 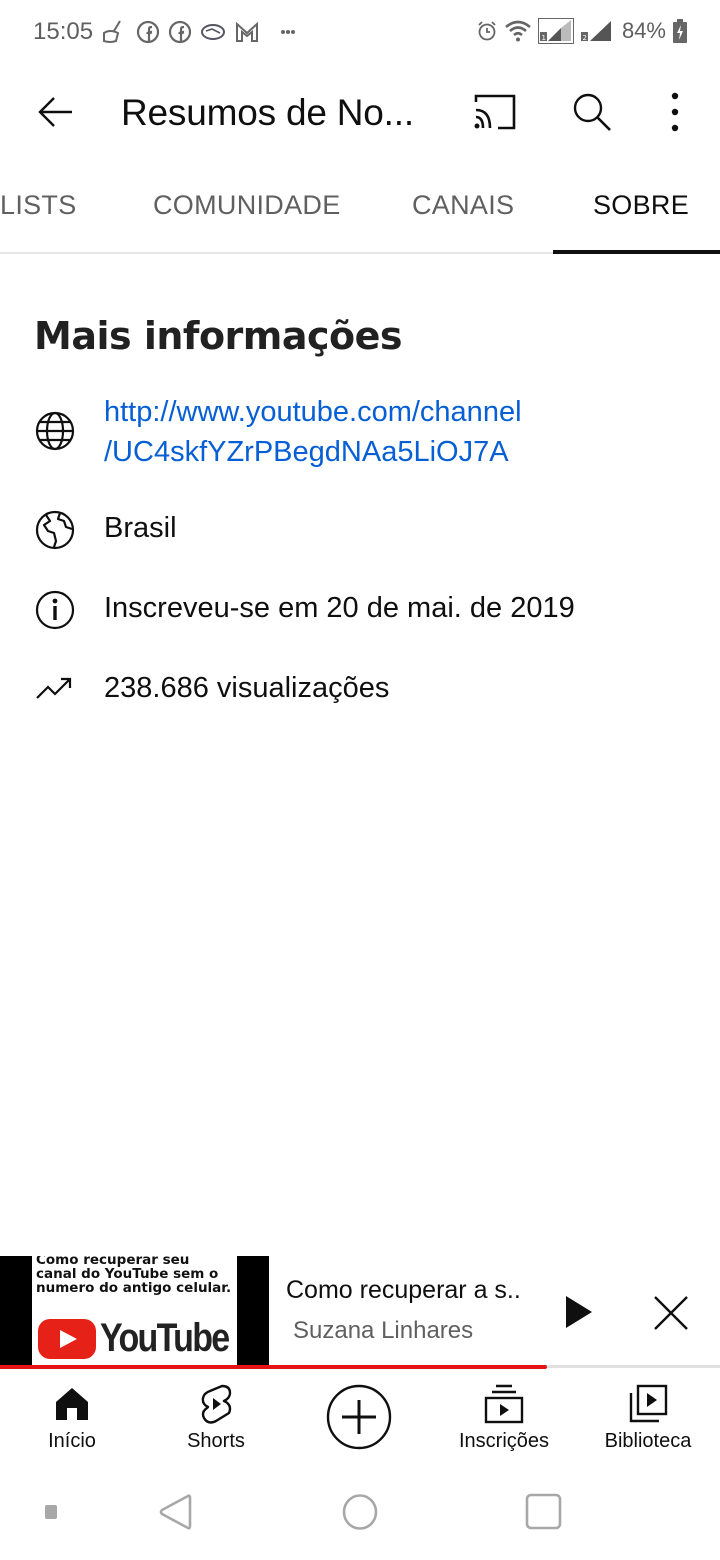 What do you see at coordinates (140, 528) in the screenshot?
I see `country-text: Brasil` at bounding box center [140, 528].